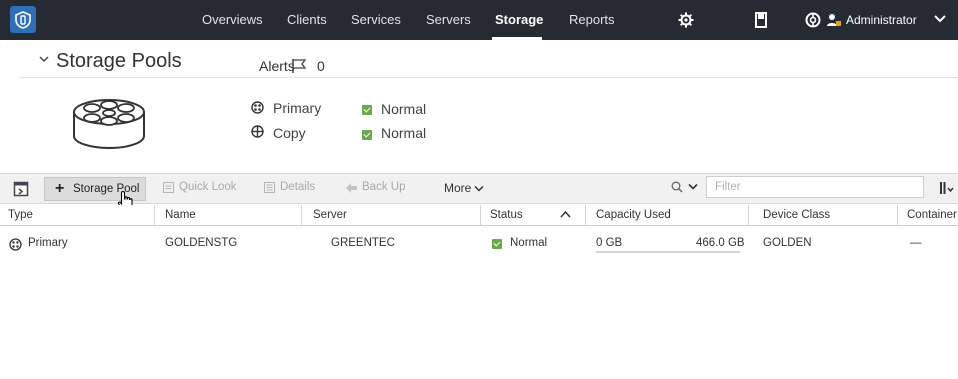 The width and height of the screenshot is (958, 379). Describe the element at coordinates (506, 215) in the screenshot. I see `column-header-status: Status` at that location.